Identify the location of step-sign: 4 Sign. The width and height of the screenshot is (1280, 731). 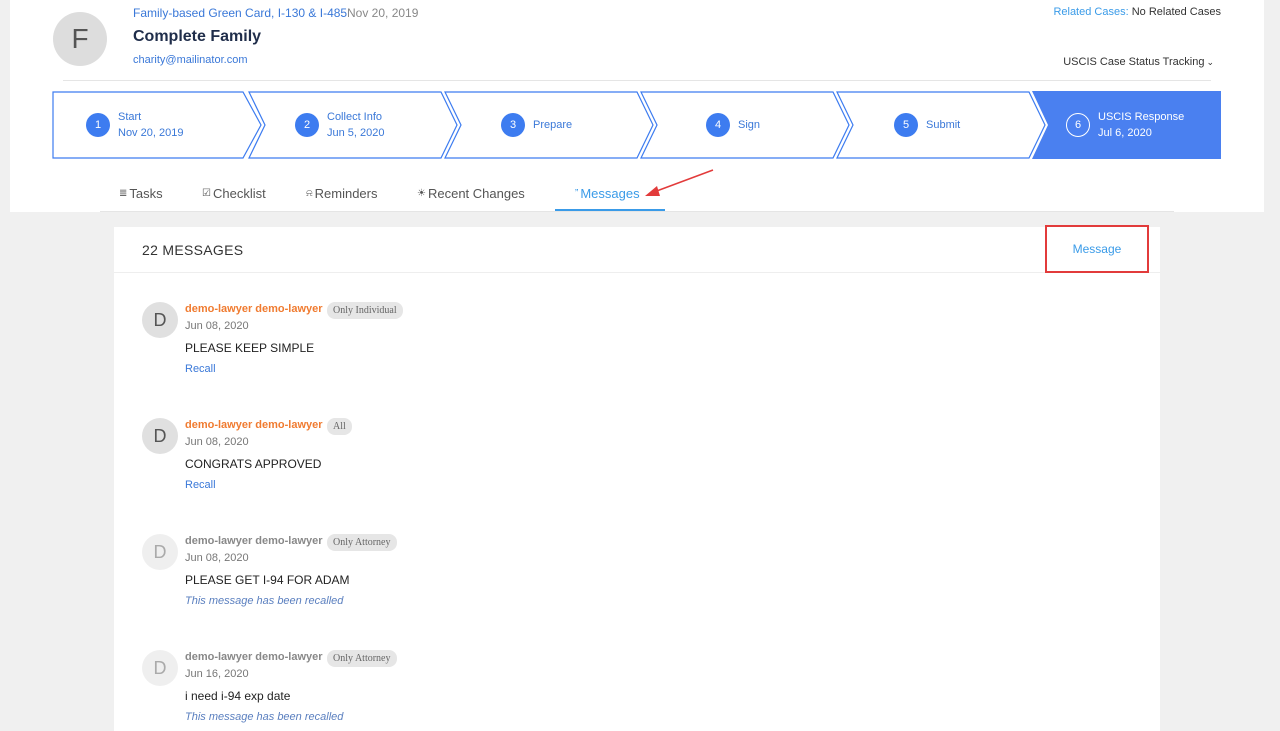
(745, 125).